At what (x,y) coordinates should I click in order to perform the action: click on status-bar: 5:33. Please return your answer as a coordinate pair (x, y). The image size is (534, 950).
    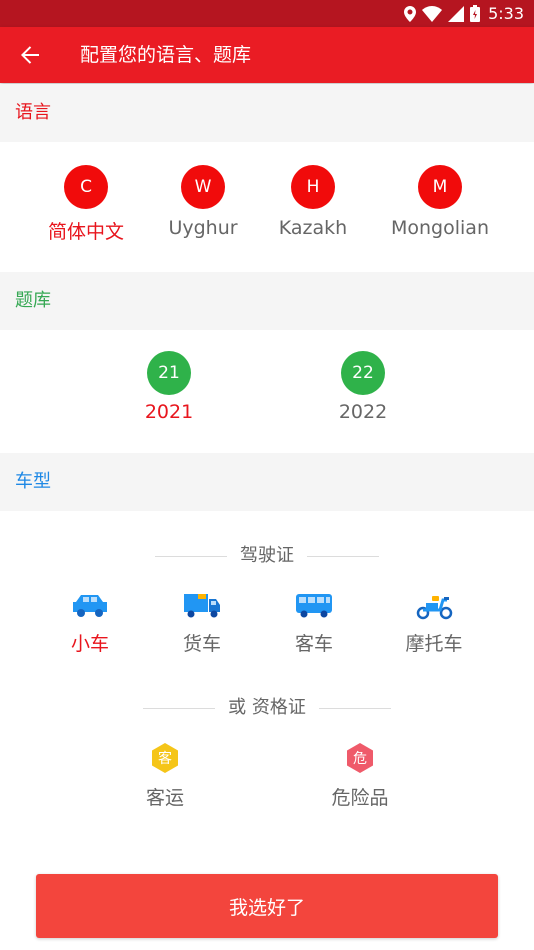
    Looking at the image, I should click on (267, 13).